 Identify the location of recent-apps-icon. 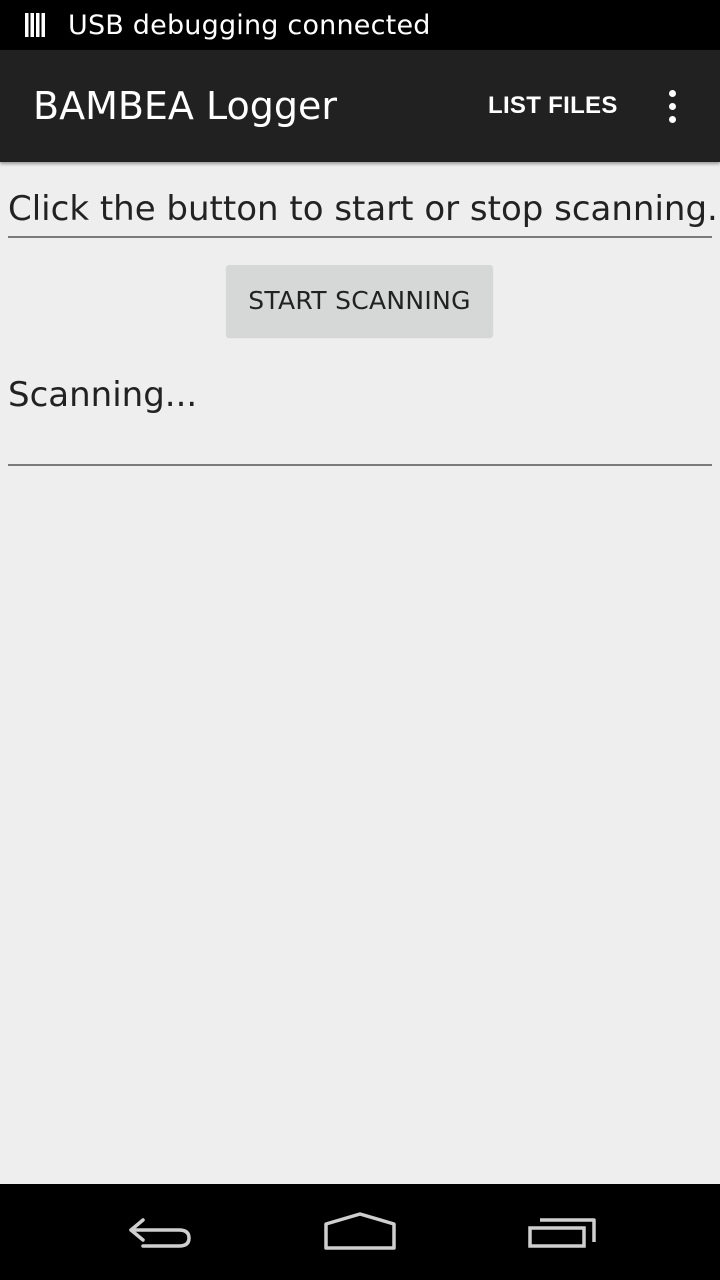
(562, 1232).